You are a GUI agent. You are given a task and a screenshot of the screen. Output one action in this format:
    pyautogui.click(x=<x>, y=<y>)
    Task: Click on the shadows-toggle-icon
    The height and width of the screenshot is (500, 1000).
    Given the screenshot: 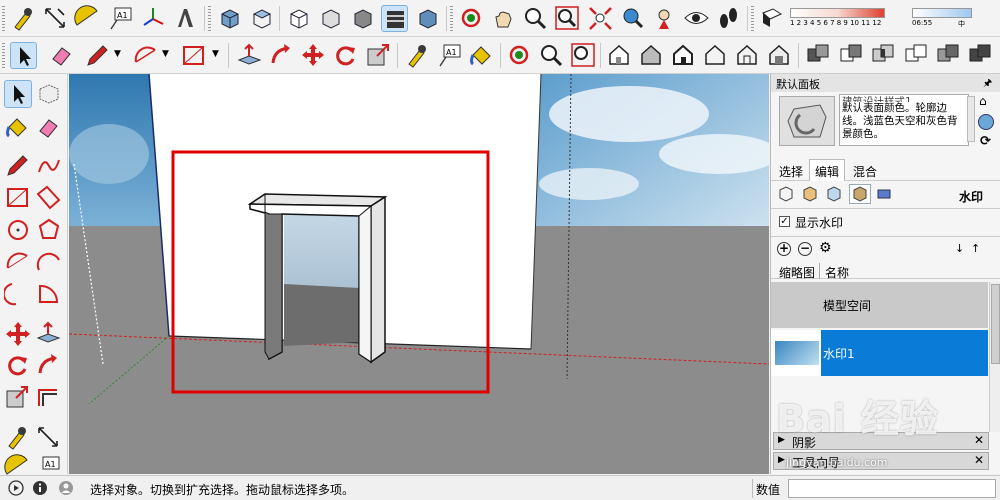 What is the action you would take?
    pyautogui.click(x=771, y=18)
    